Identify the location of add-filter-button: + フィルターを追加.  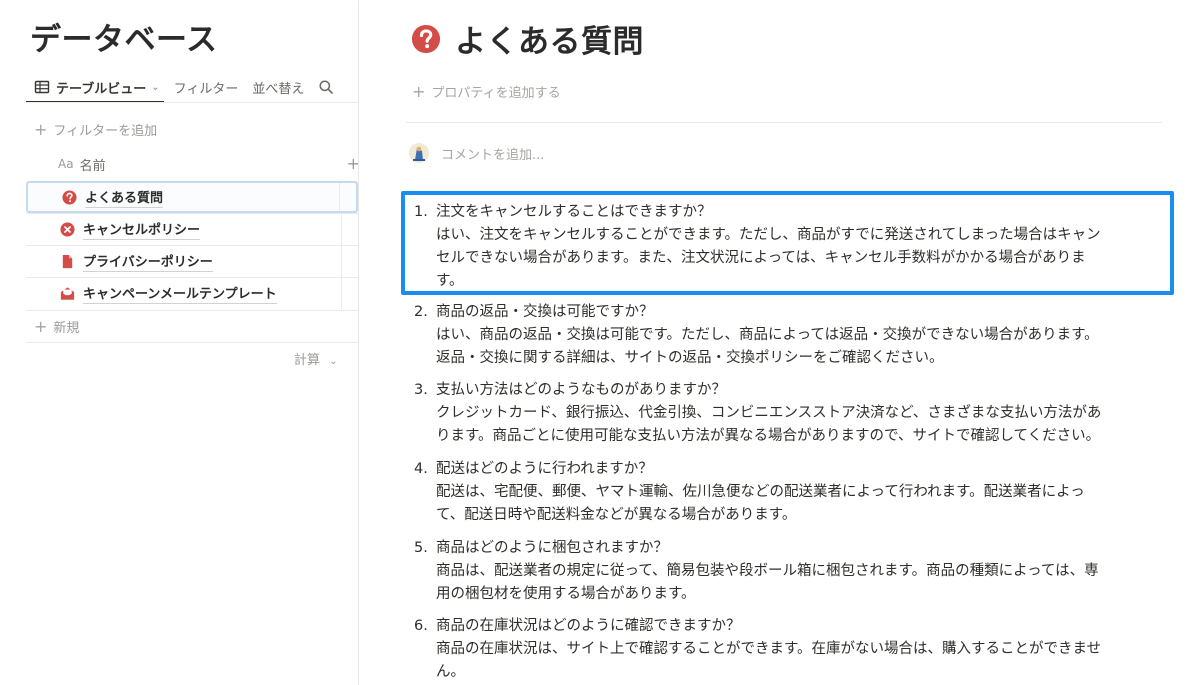
(95, 129).